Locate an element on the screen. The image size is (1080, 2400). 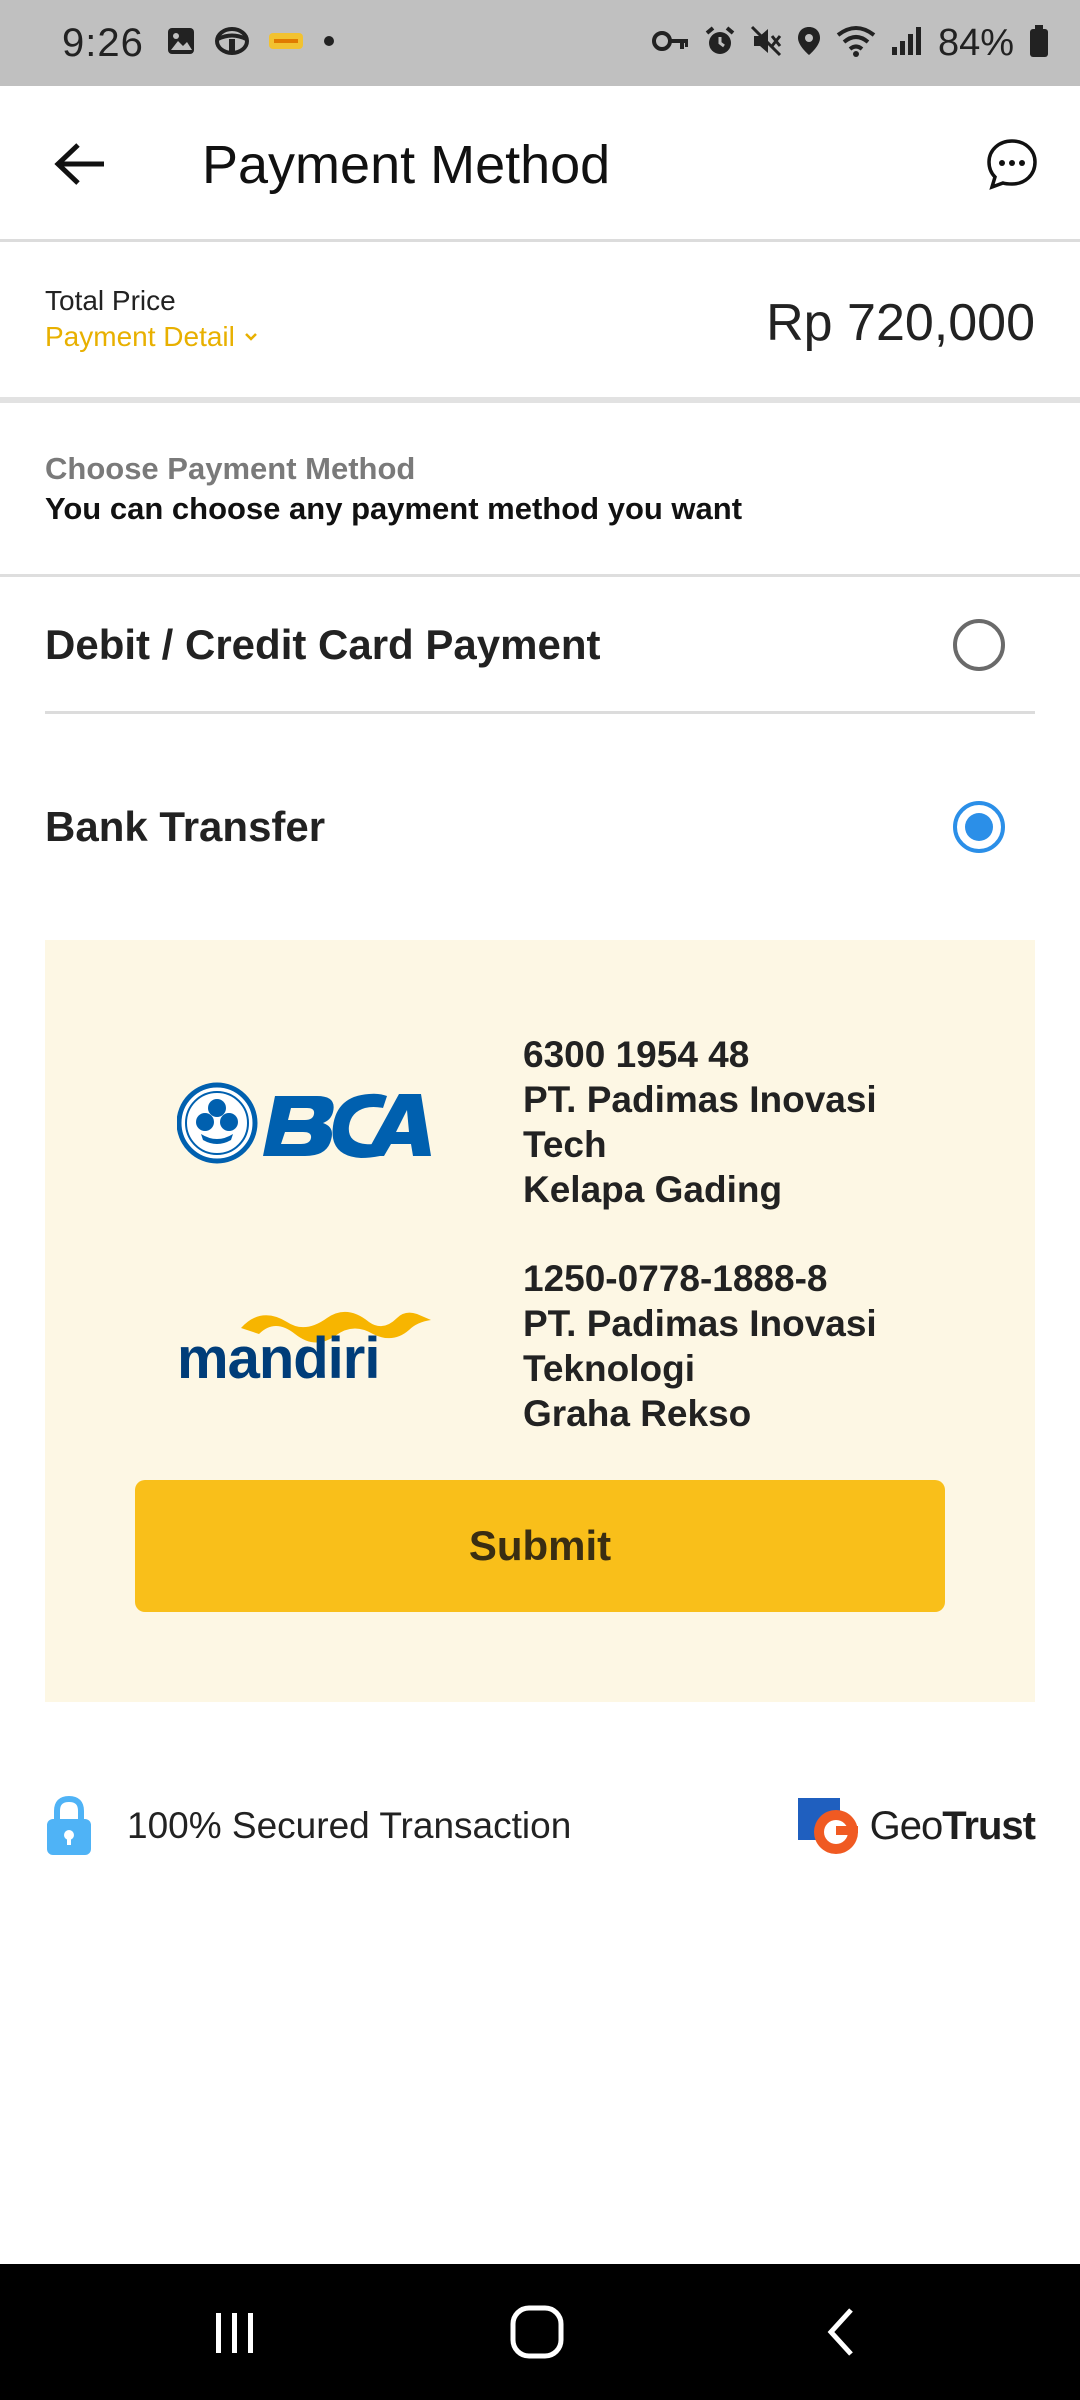
choose-payment-title: Choose Payment Method is located at coordinates (230, 468).